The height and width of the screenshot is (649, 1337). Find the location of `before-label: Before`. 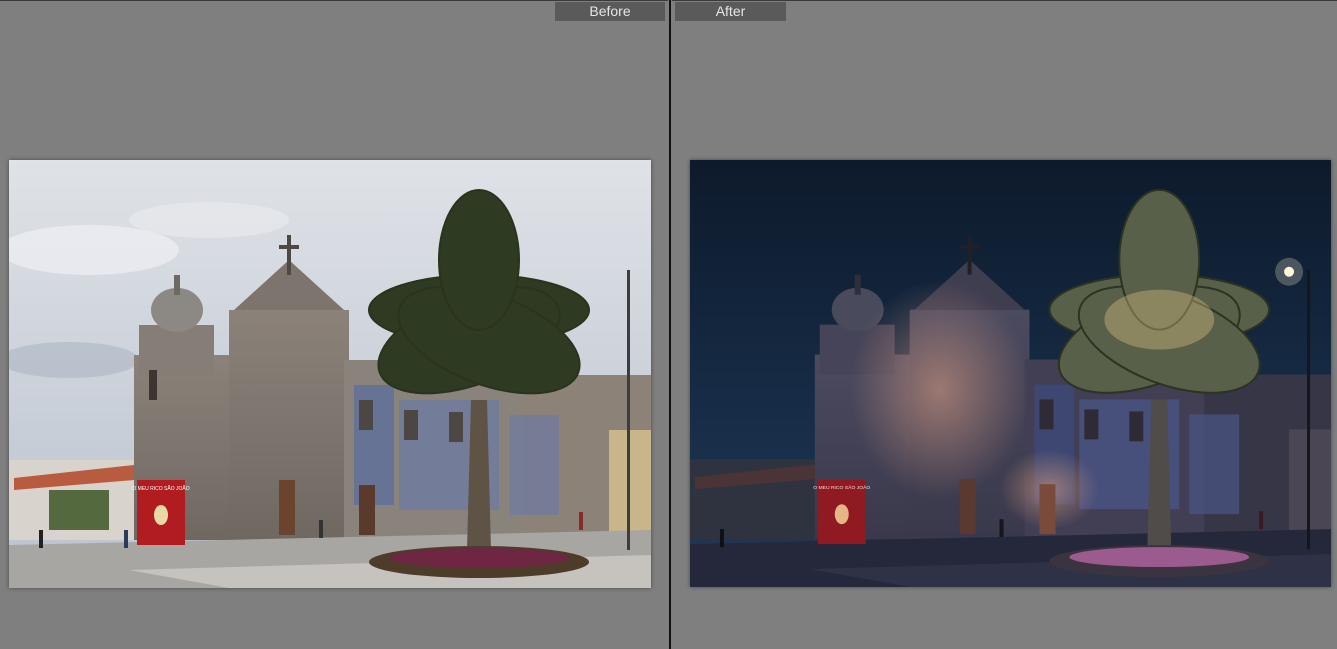

before-label: Before is located at coordinates (610, 11).